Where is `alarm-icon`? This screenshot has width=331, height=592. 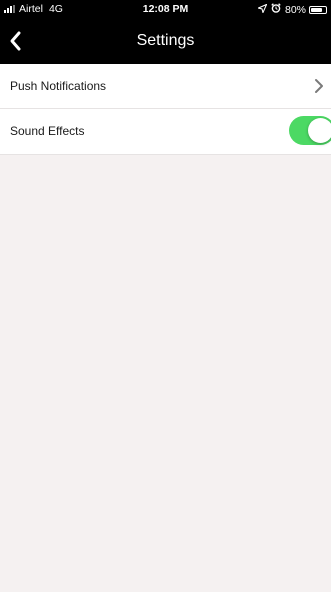
alarm-icon is located at coordinates (276, 9).